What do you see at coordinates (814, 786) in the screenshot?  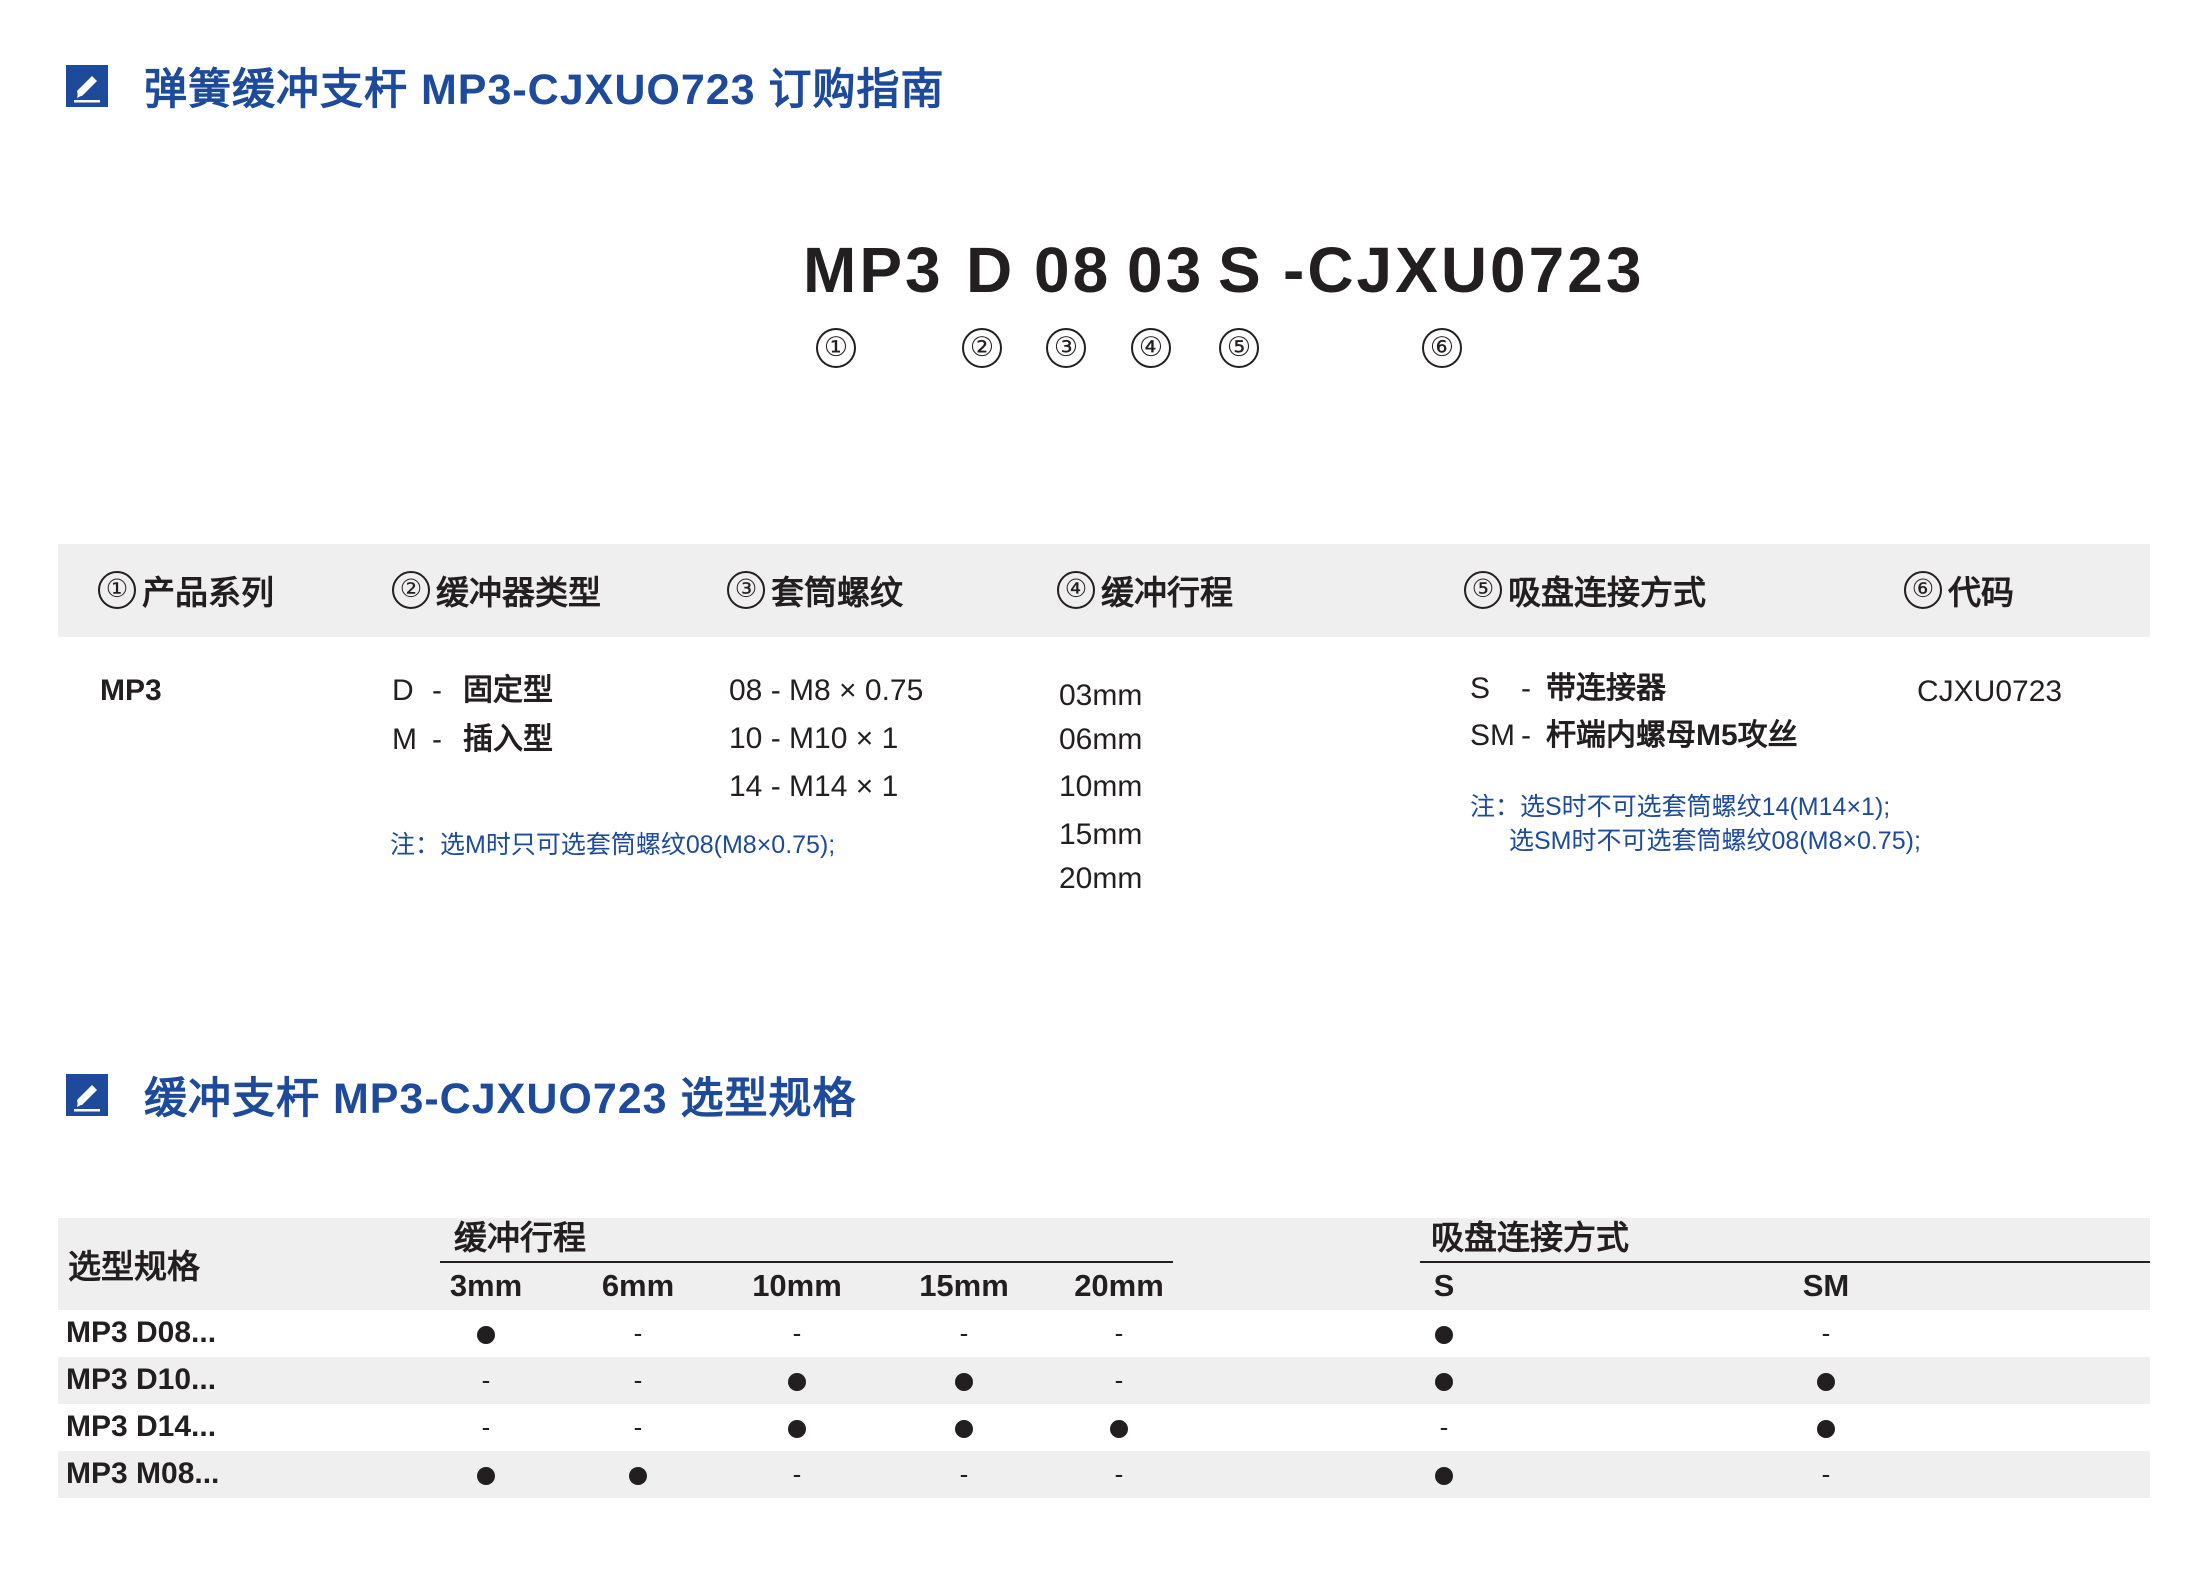 I see `thread-option: 14 - M14 × 1` at bounding box center [814, 786].